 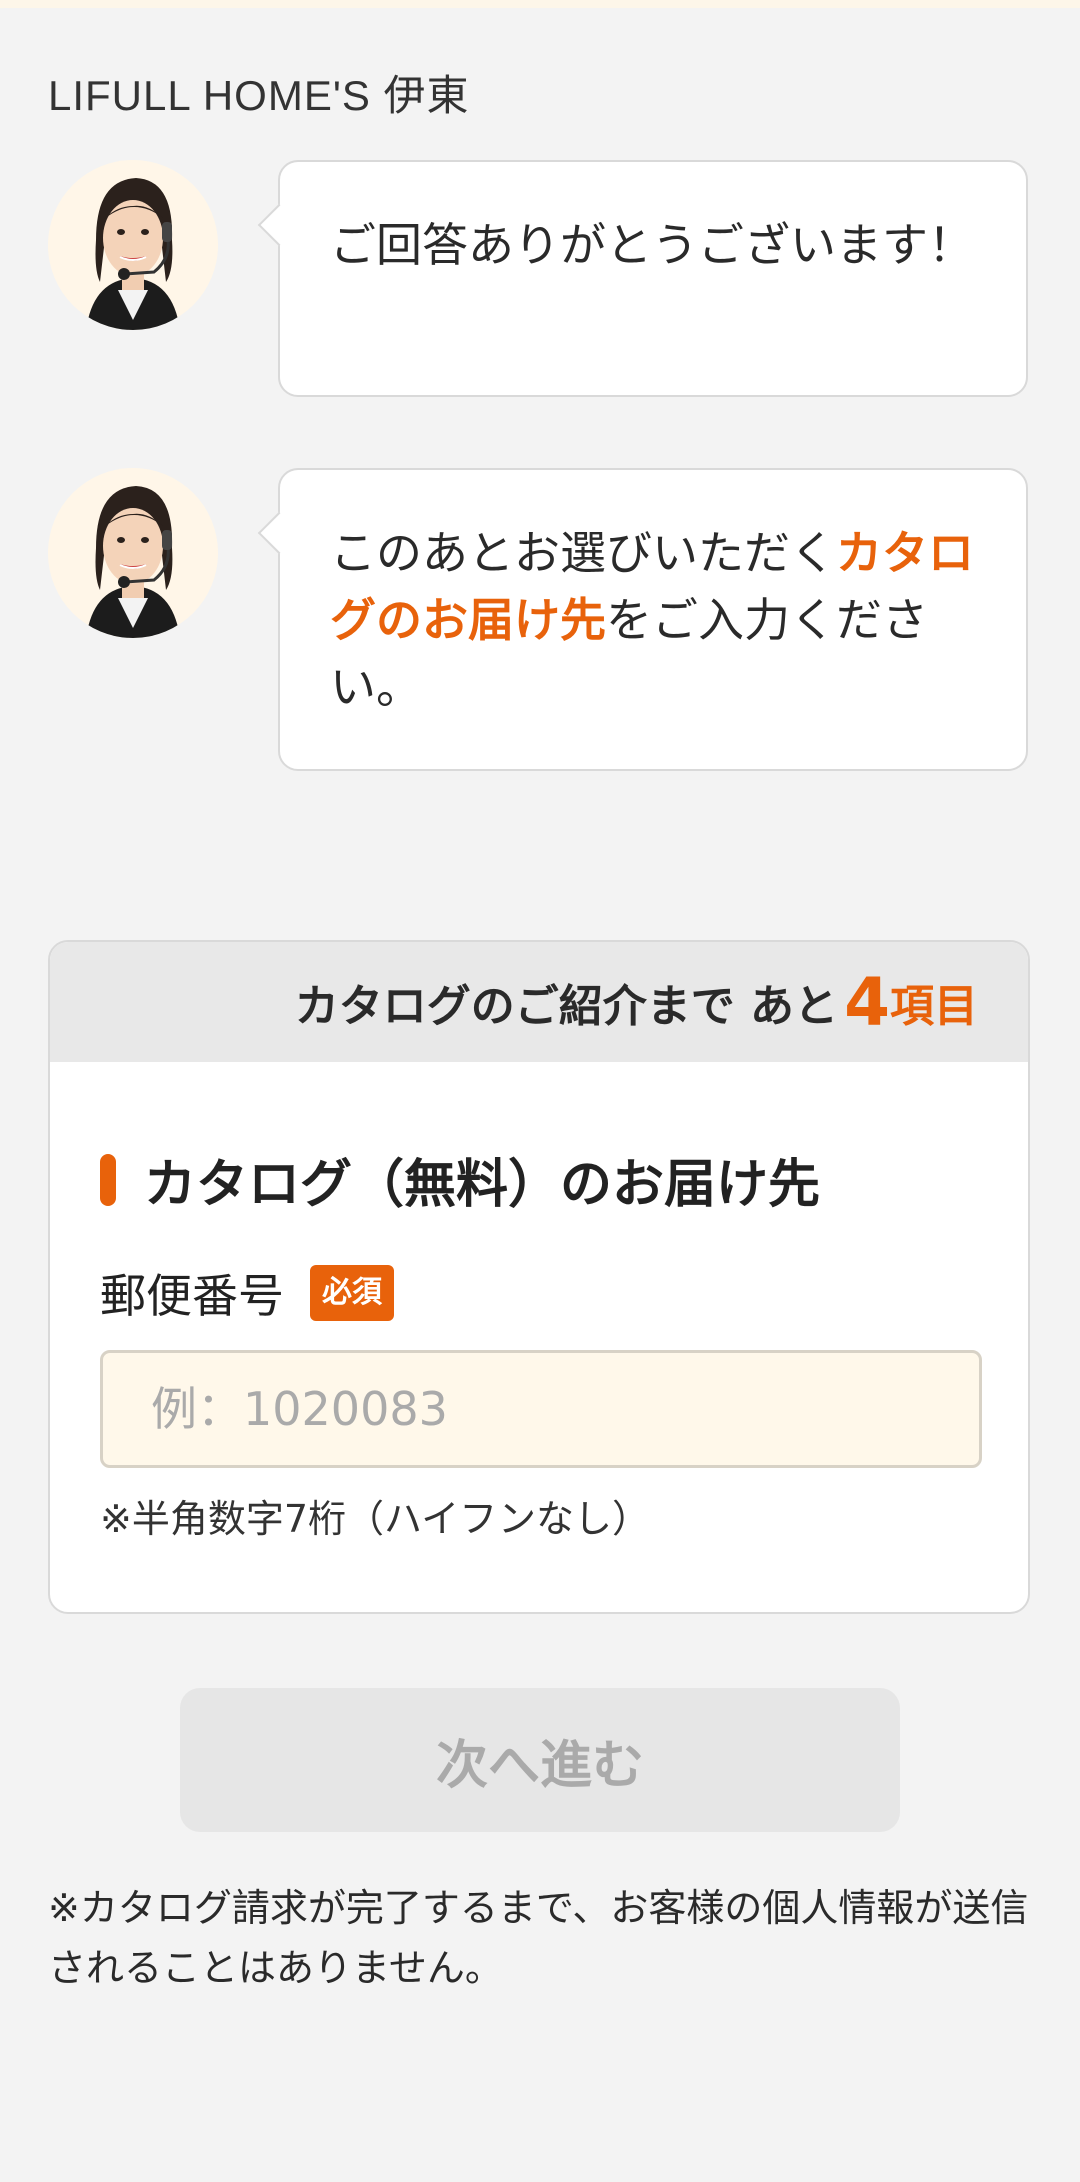 I want to click on progress-count: 4, so click(x=867, y=1002).